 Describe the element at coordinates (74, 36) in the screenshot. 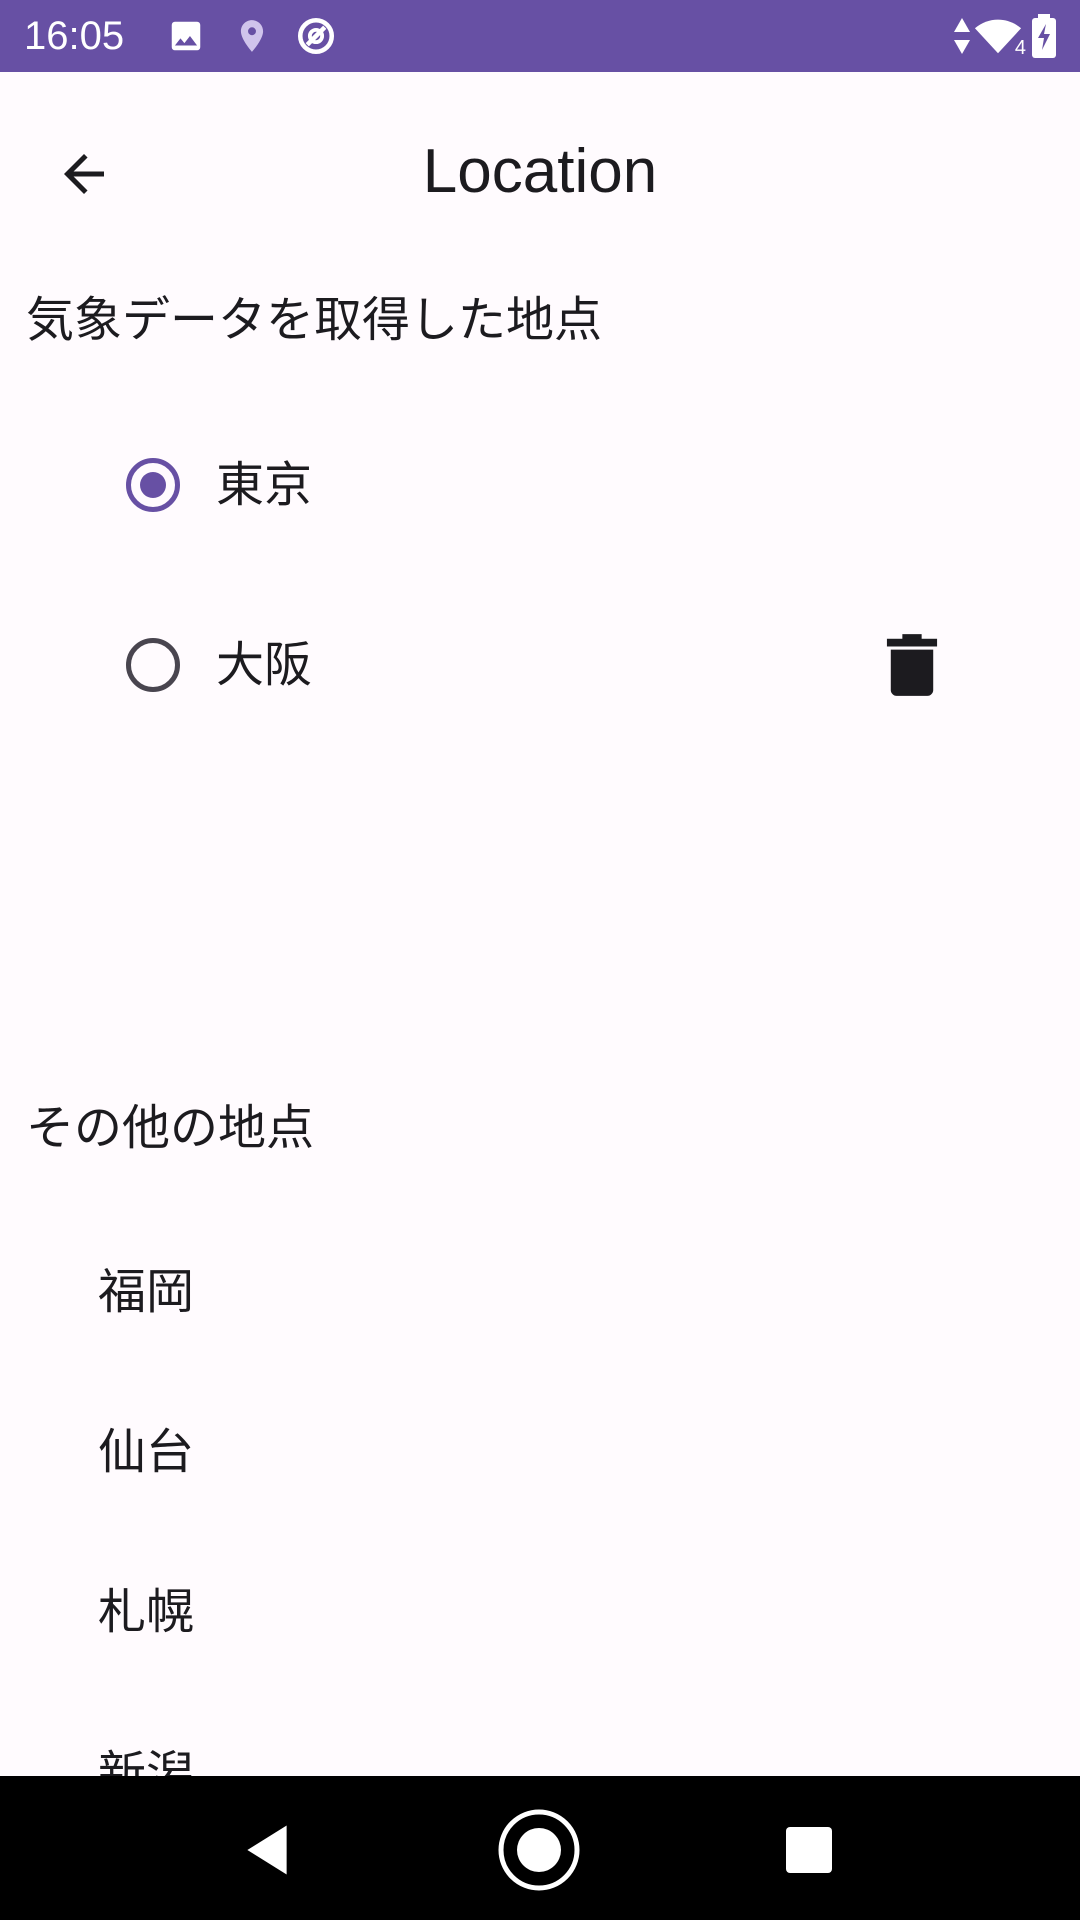

I see `status-time: 16:05` at that location.